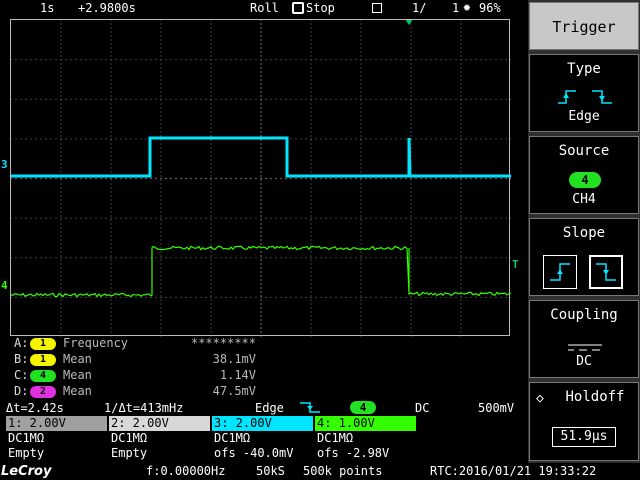 The height and width of the screenshot is (480, 640). Describe the element at coordinates (606, 272) in the screenshot. I see `falling-slope-icon` at that location.